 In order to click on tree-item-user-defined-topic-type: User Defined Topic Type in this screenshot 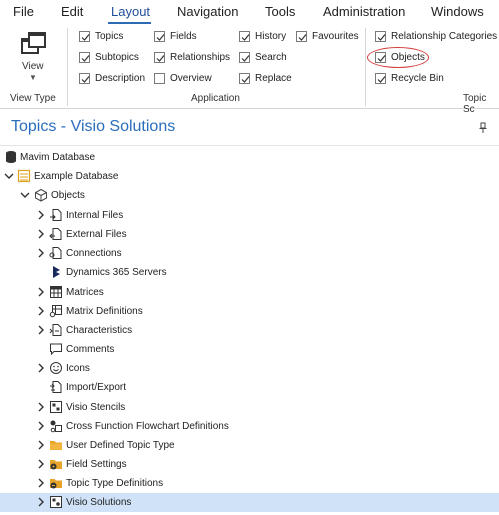, I will do `click(249, 445)`.